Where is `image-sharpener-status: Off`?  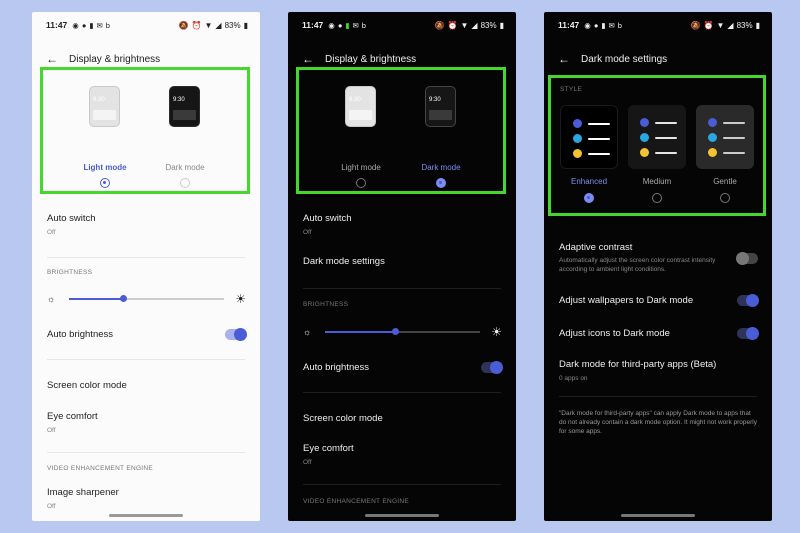
image-sharpener-status: Off is located at coordinates (51, 506).